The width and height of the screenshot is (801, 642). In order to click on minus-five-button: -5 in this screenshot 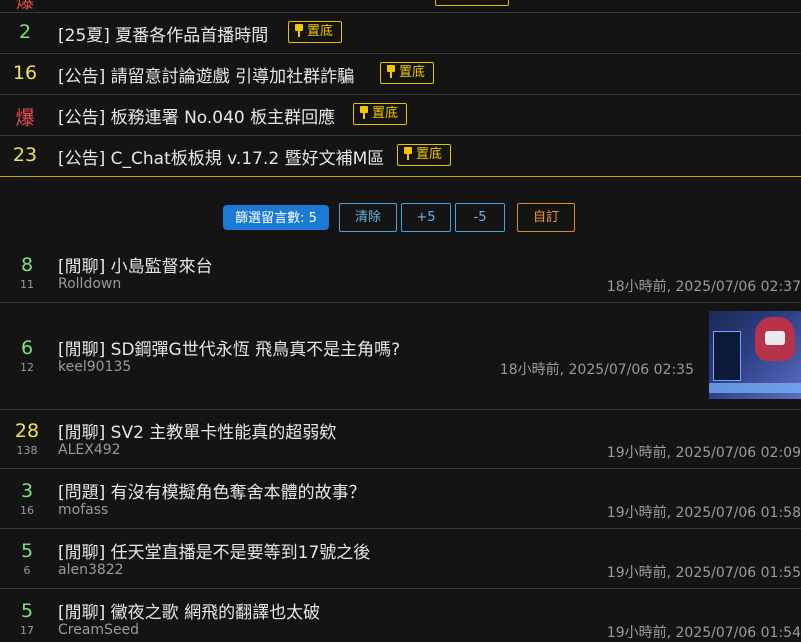, I will do `click(480, 217)`.